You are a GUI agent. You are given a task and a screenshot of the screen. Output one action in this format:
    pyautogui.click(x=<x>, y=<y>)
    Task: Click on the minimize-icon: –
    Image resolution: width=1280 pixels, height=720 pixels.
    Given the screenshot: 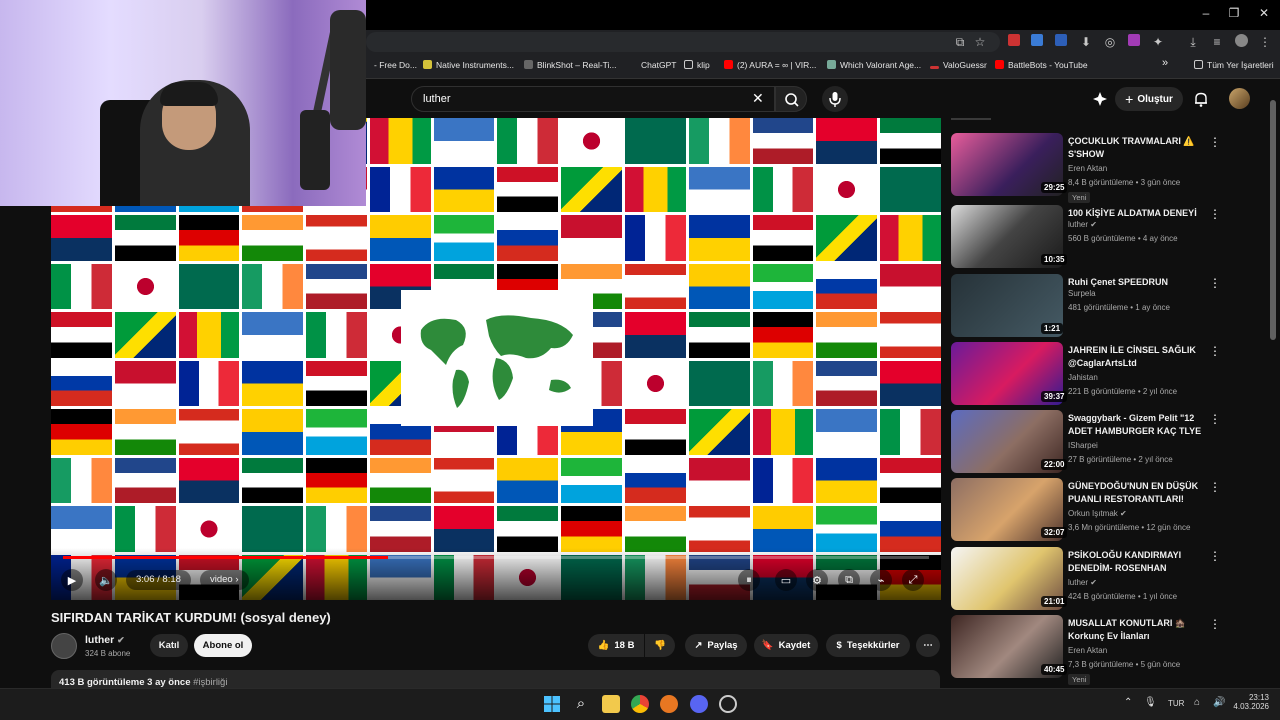 What is the action you would take?
    pyautogui.click(x=1206, y=13)
    